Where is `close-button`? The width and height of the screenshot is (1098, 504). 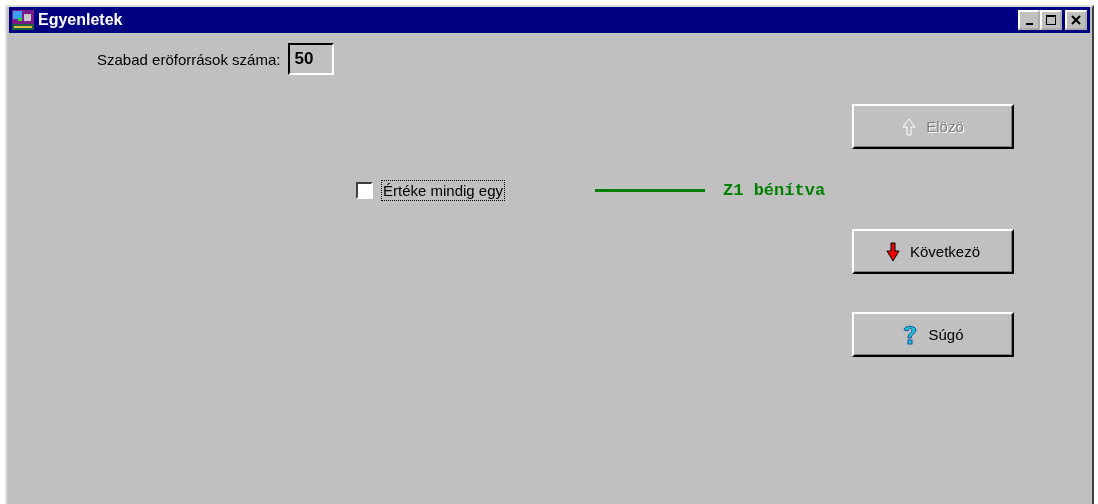 close-button is located at coordinates (1076, 20).